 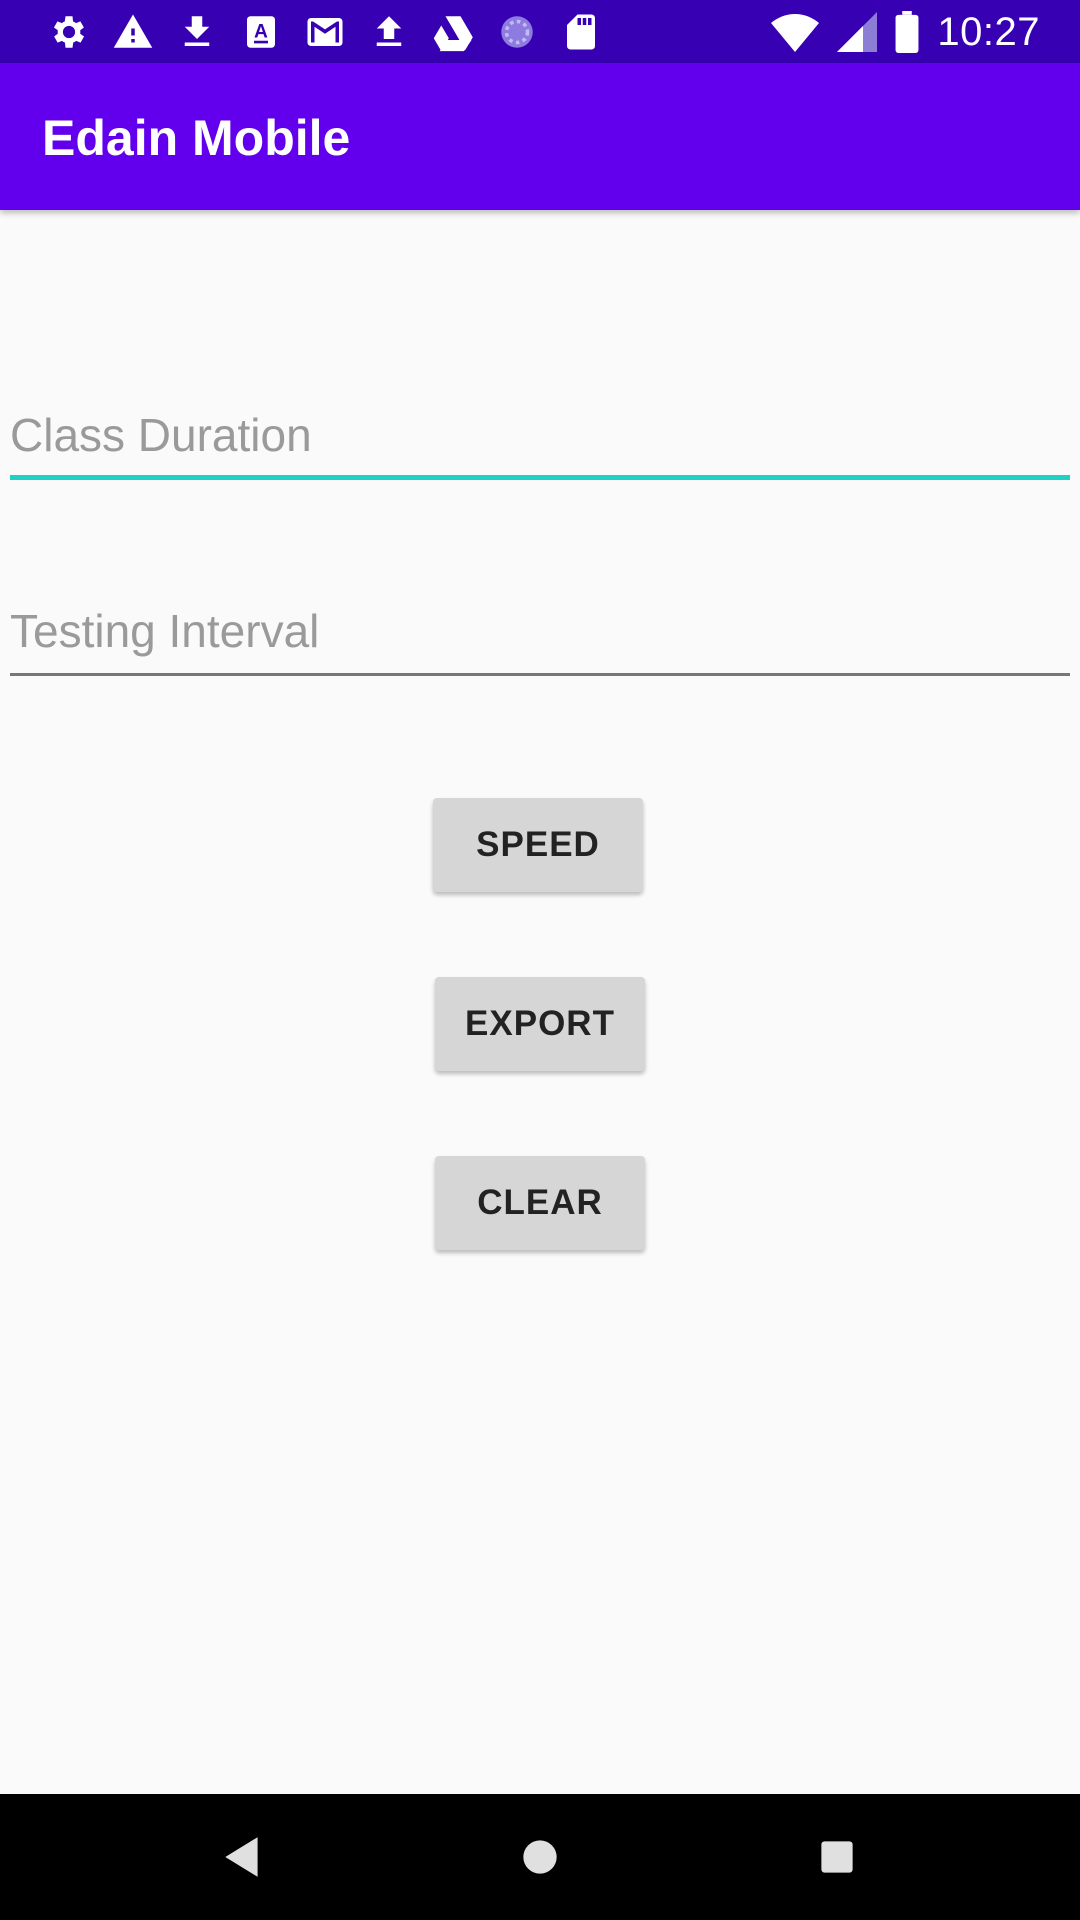 I want to click on font-app-icon: A, so click(x=261, y=32).